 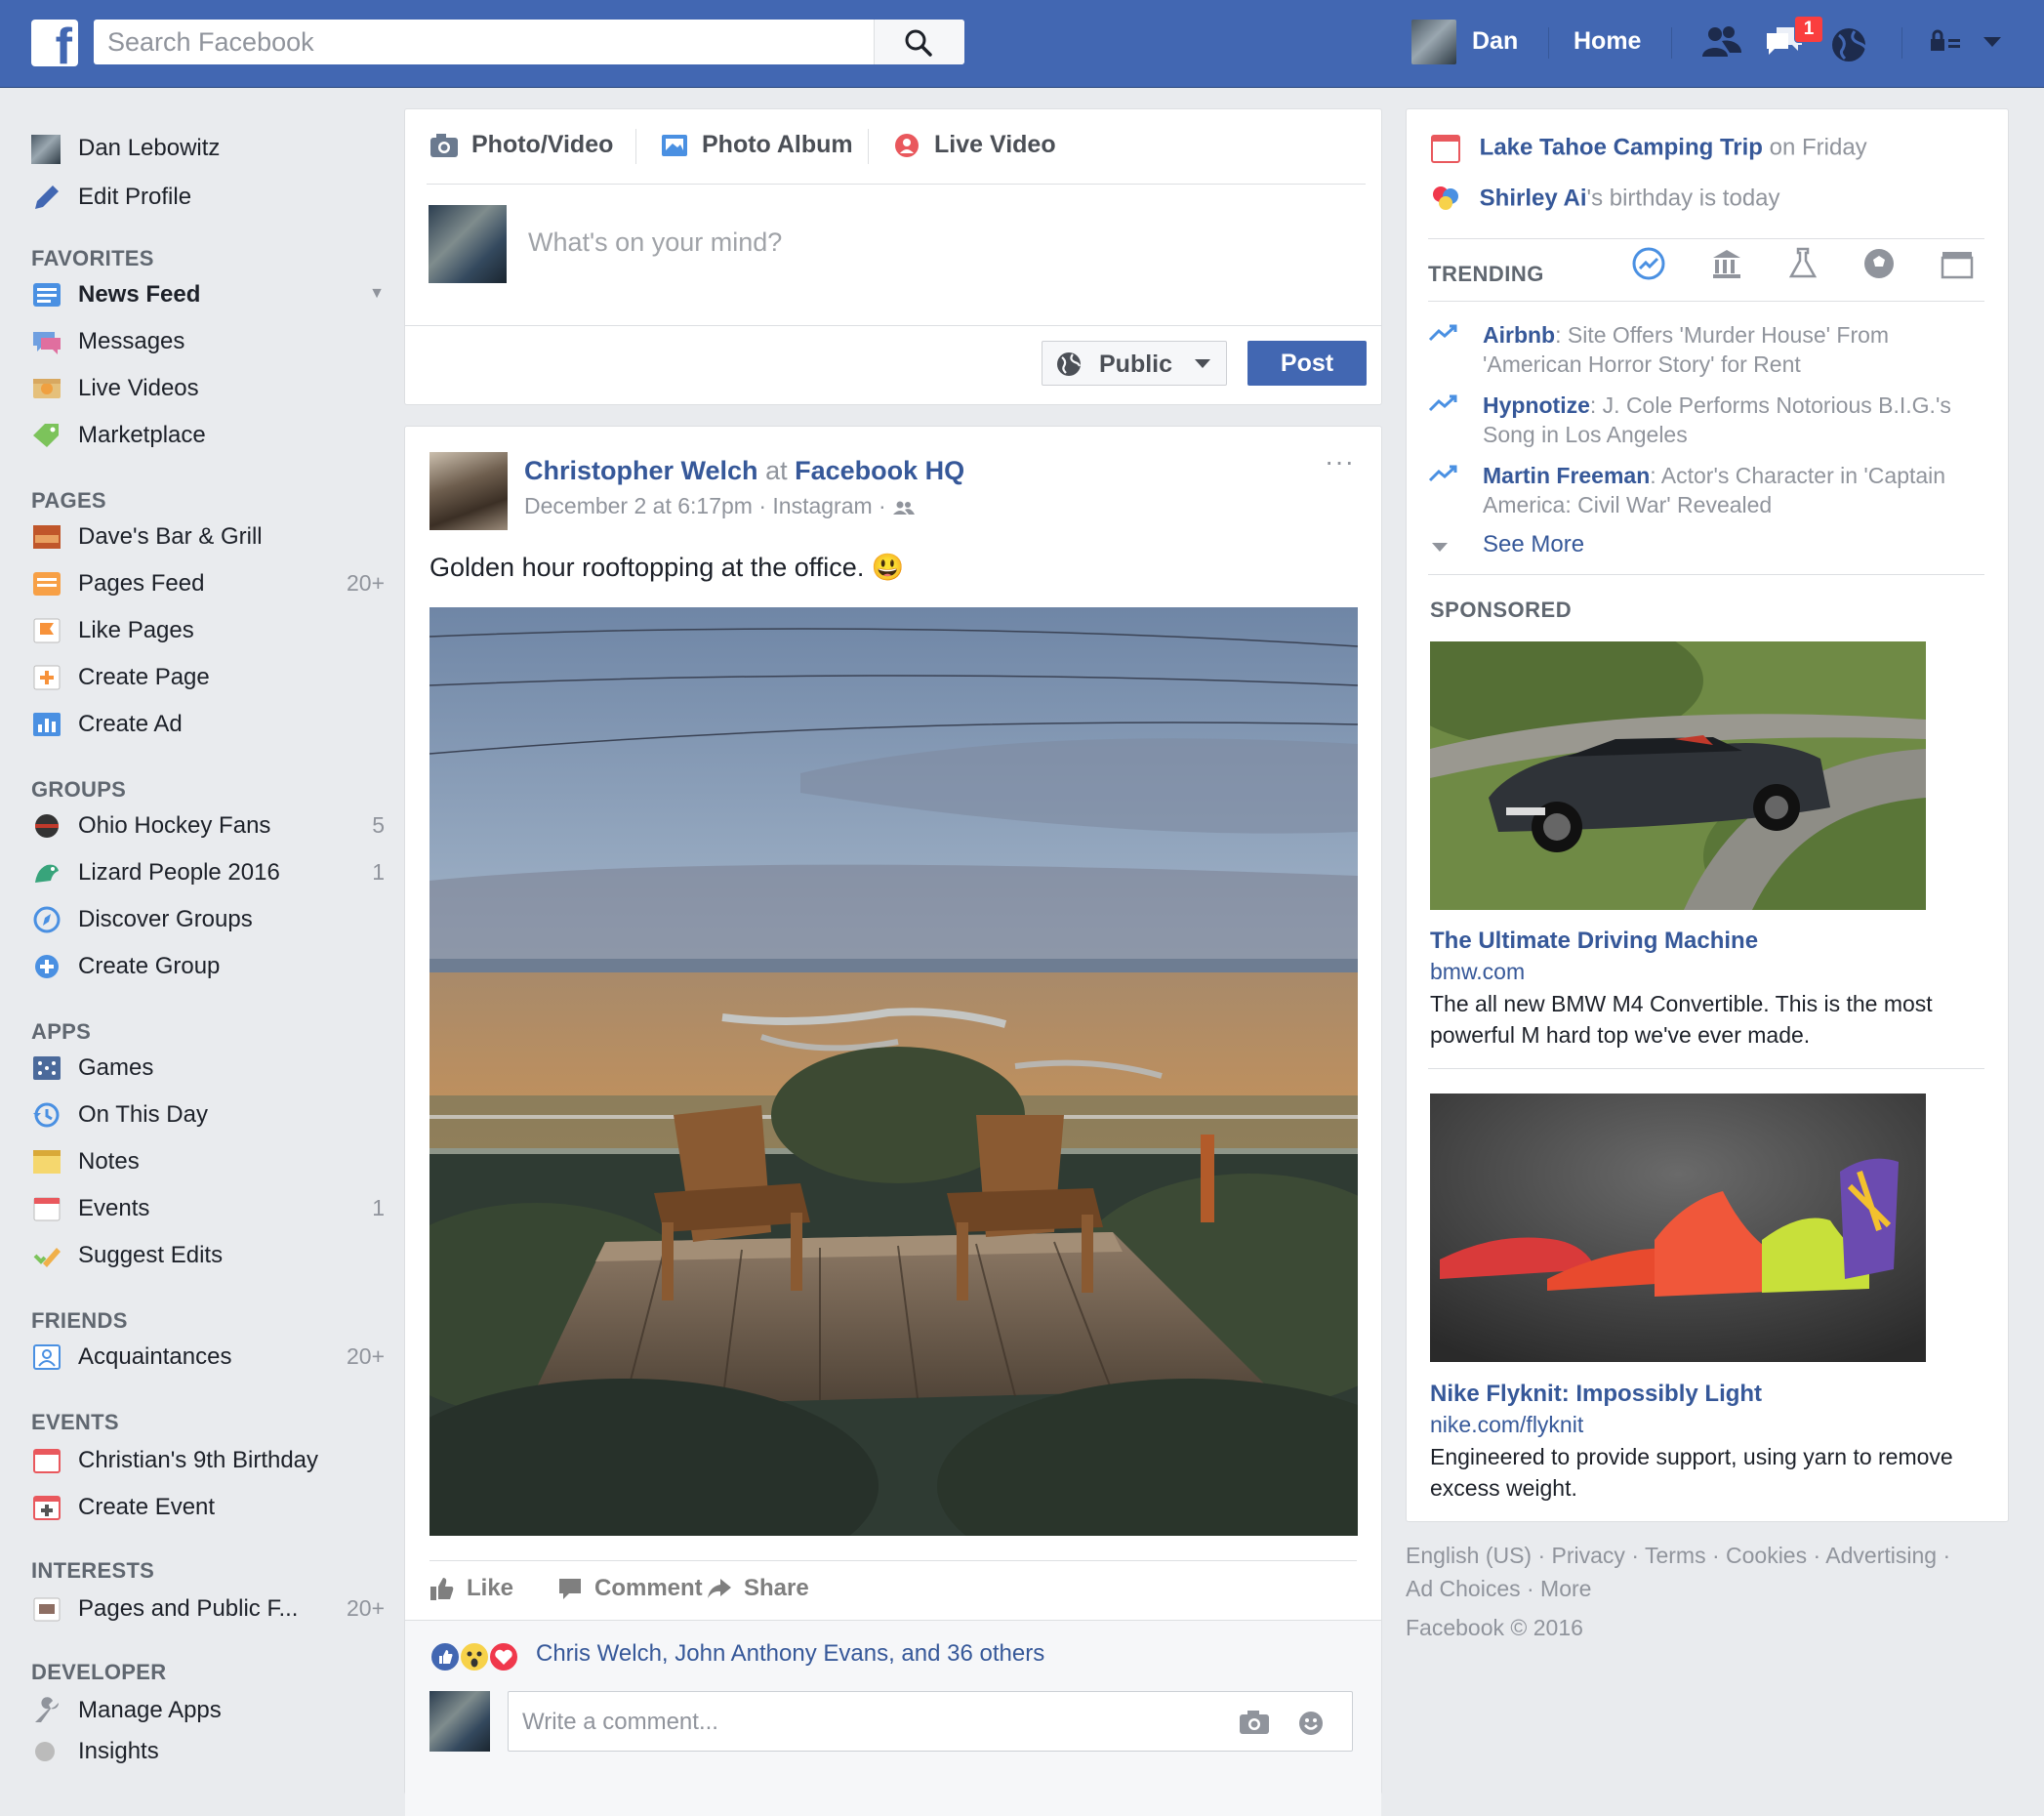 I want to click on sidebar-item-pages-public-figures: Pages and Public F... 20+, so click(x=208, y=1609).